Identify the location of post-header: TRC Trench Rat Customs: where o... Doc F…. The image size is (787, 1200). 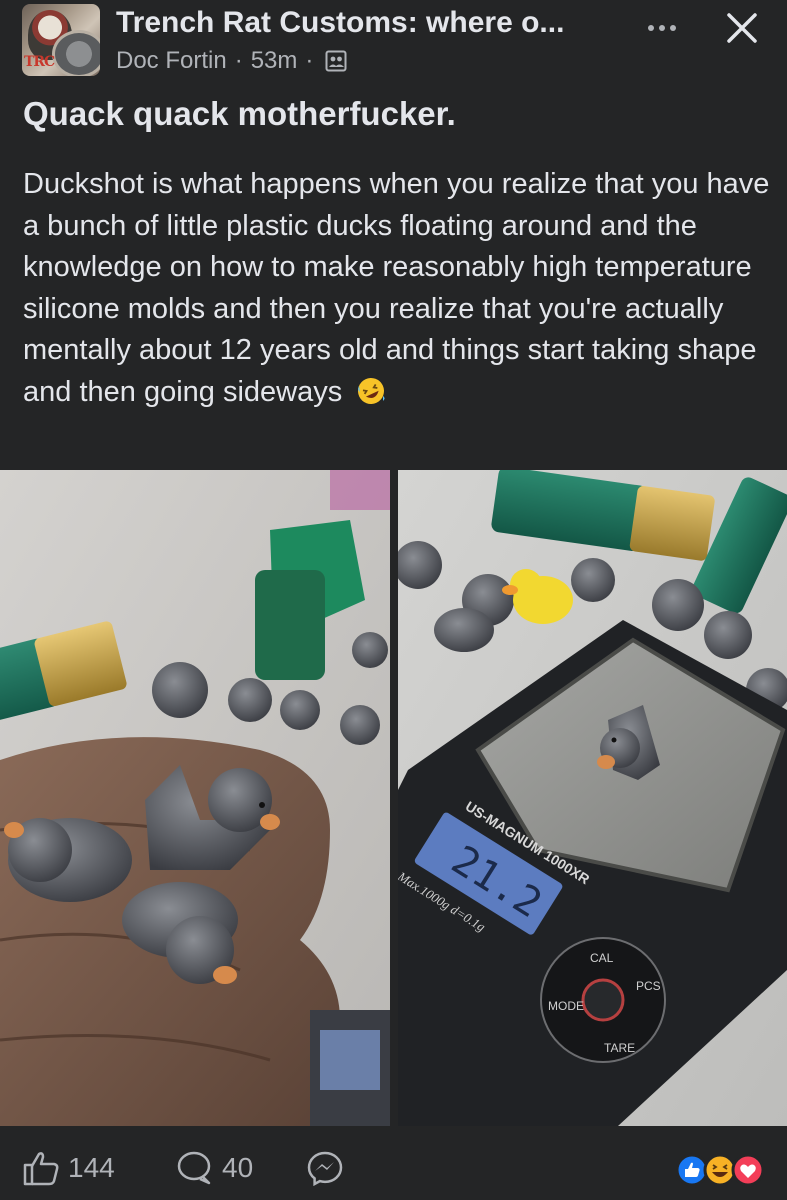
(393, 41).